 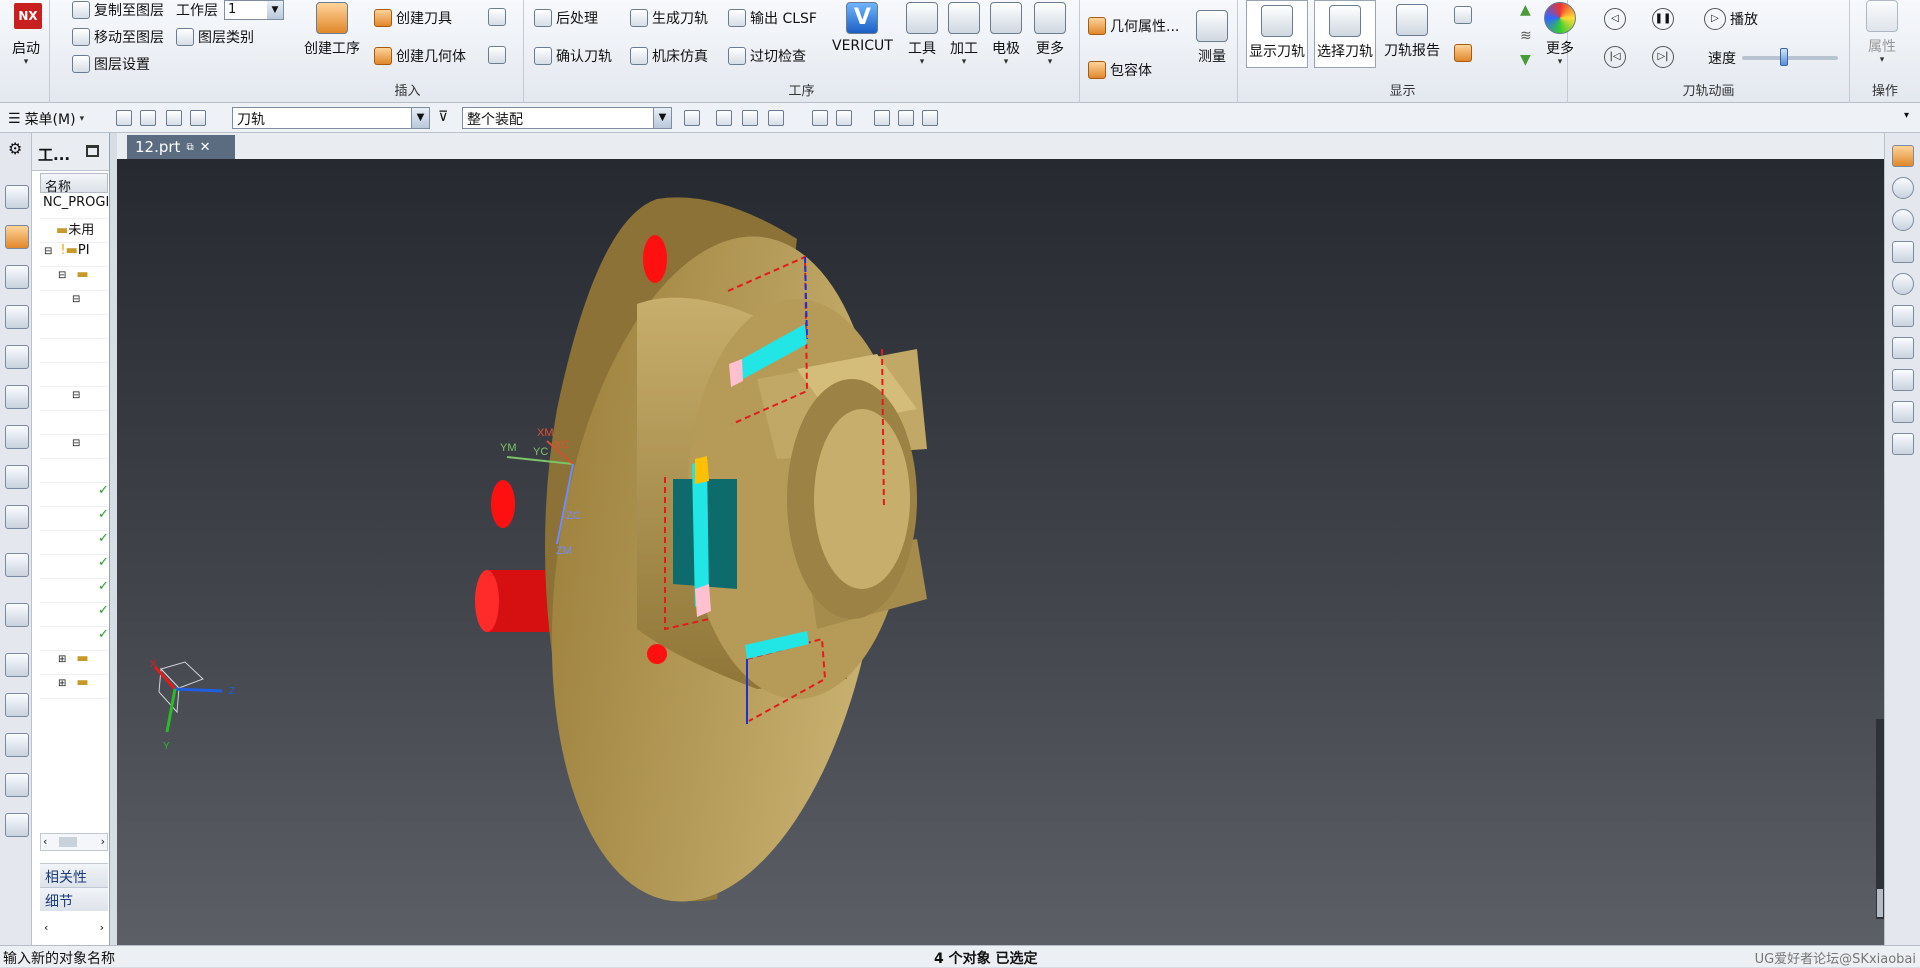 What do you see at coordinates (74, 279) in the screenshot?
I see `tree-row: ⊟ ▬` at bounding box center [74, 279].